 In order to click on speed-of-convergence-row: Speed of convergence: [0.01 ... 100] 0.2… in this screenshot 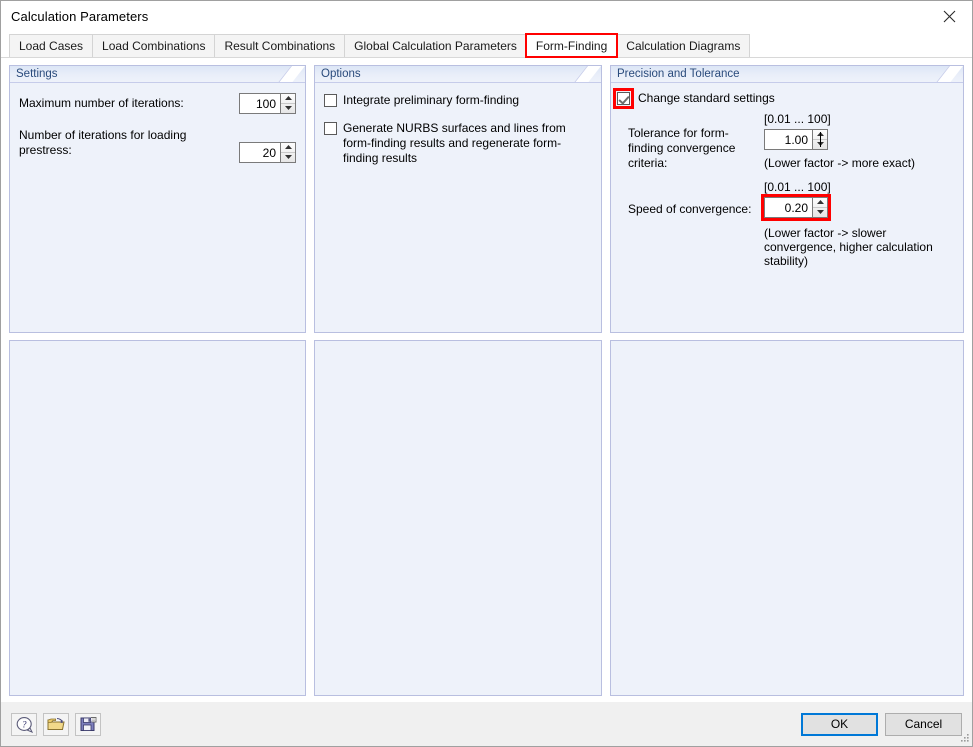, I will do `click(785, 231)`.